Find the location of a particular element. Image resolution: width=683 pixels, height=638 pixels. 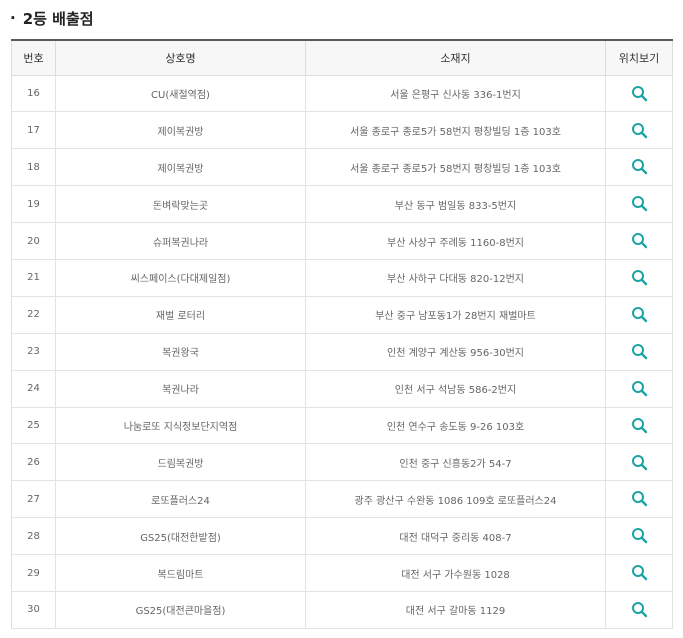

row-number: 30 is located at coordinates (33, 610).